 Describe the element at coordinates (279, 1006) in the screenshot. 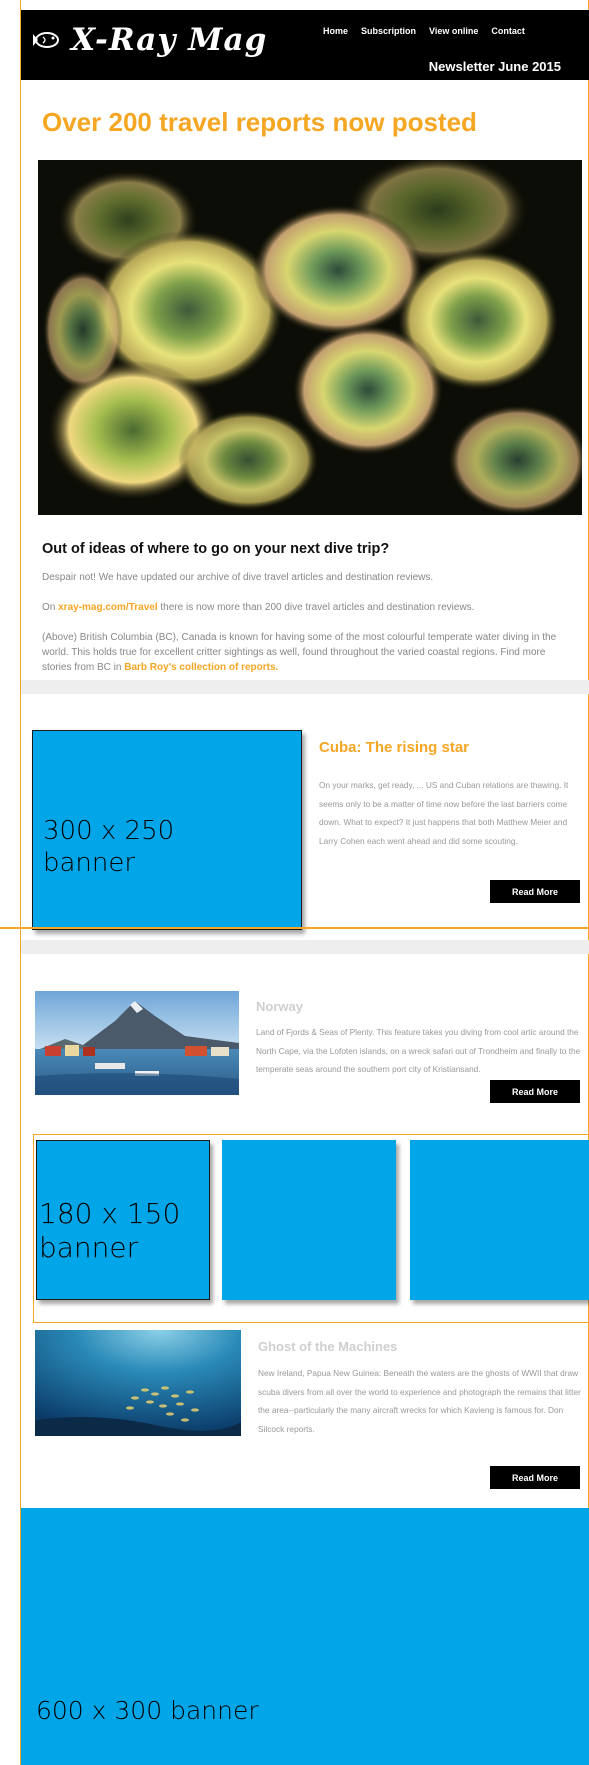

I see `article-title-norway: Norway` at that location.